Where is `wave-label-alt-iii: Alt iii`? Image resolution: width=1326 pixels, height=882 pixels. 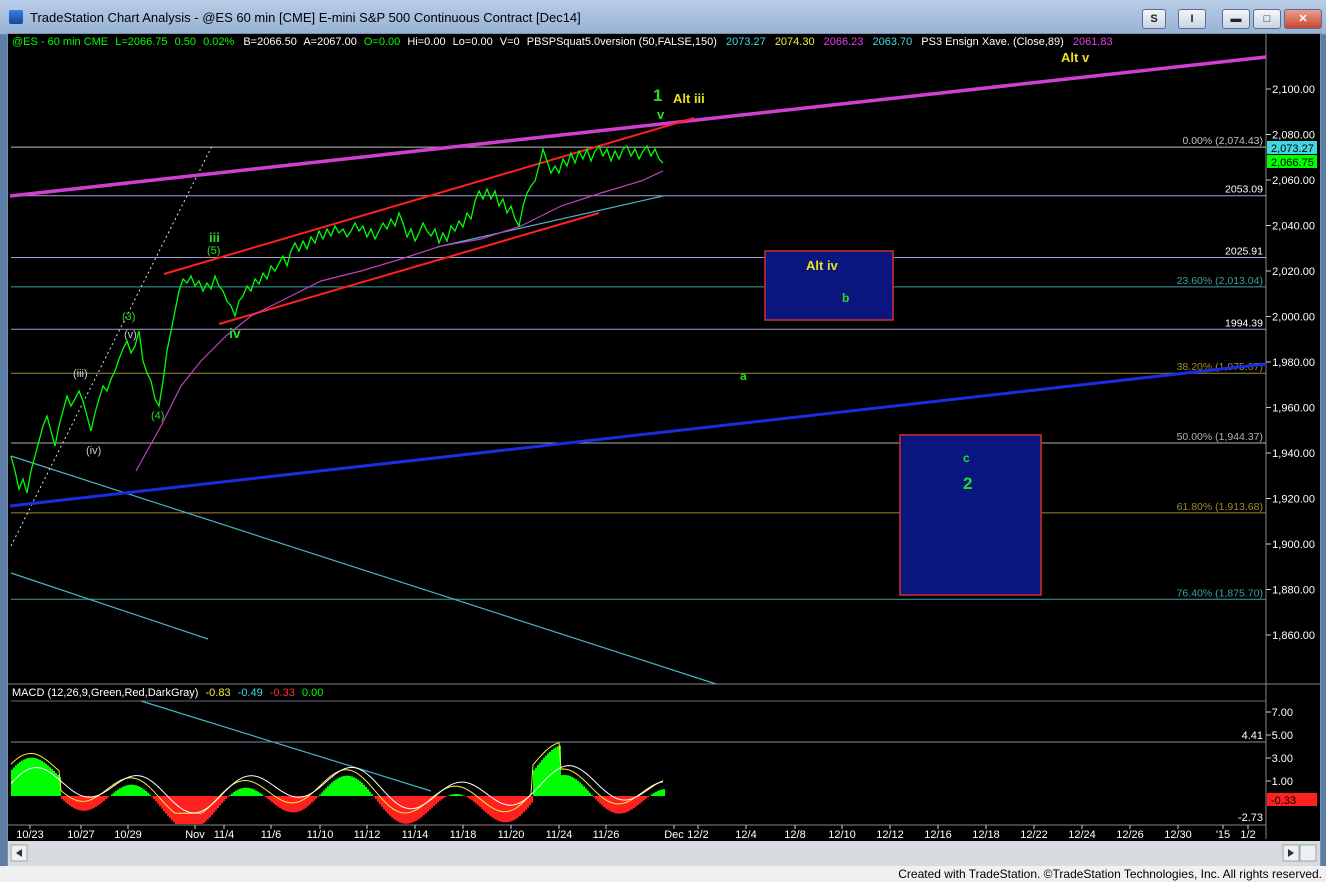
wave-label-alt-iii: Alt iii is located at coordinates (689, 98).